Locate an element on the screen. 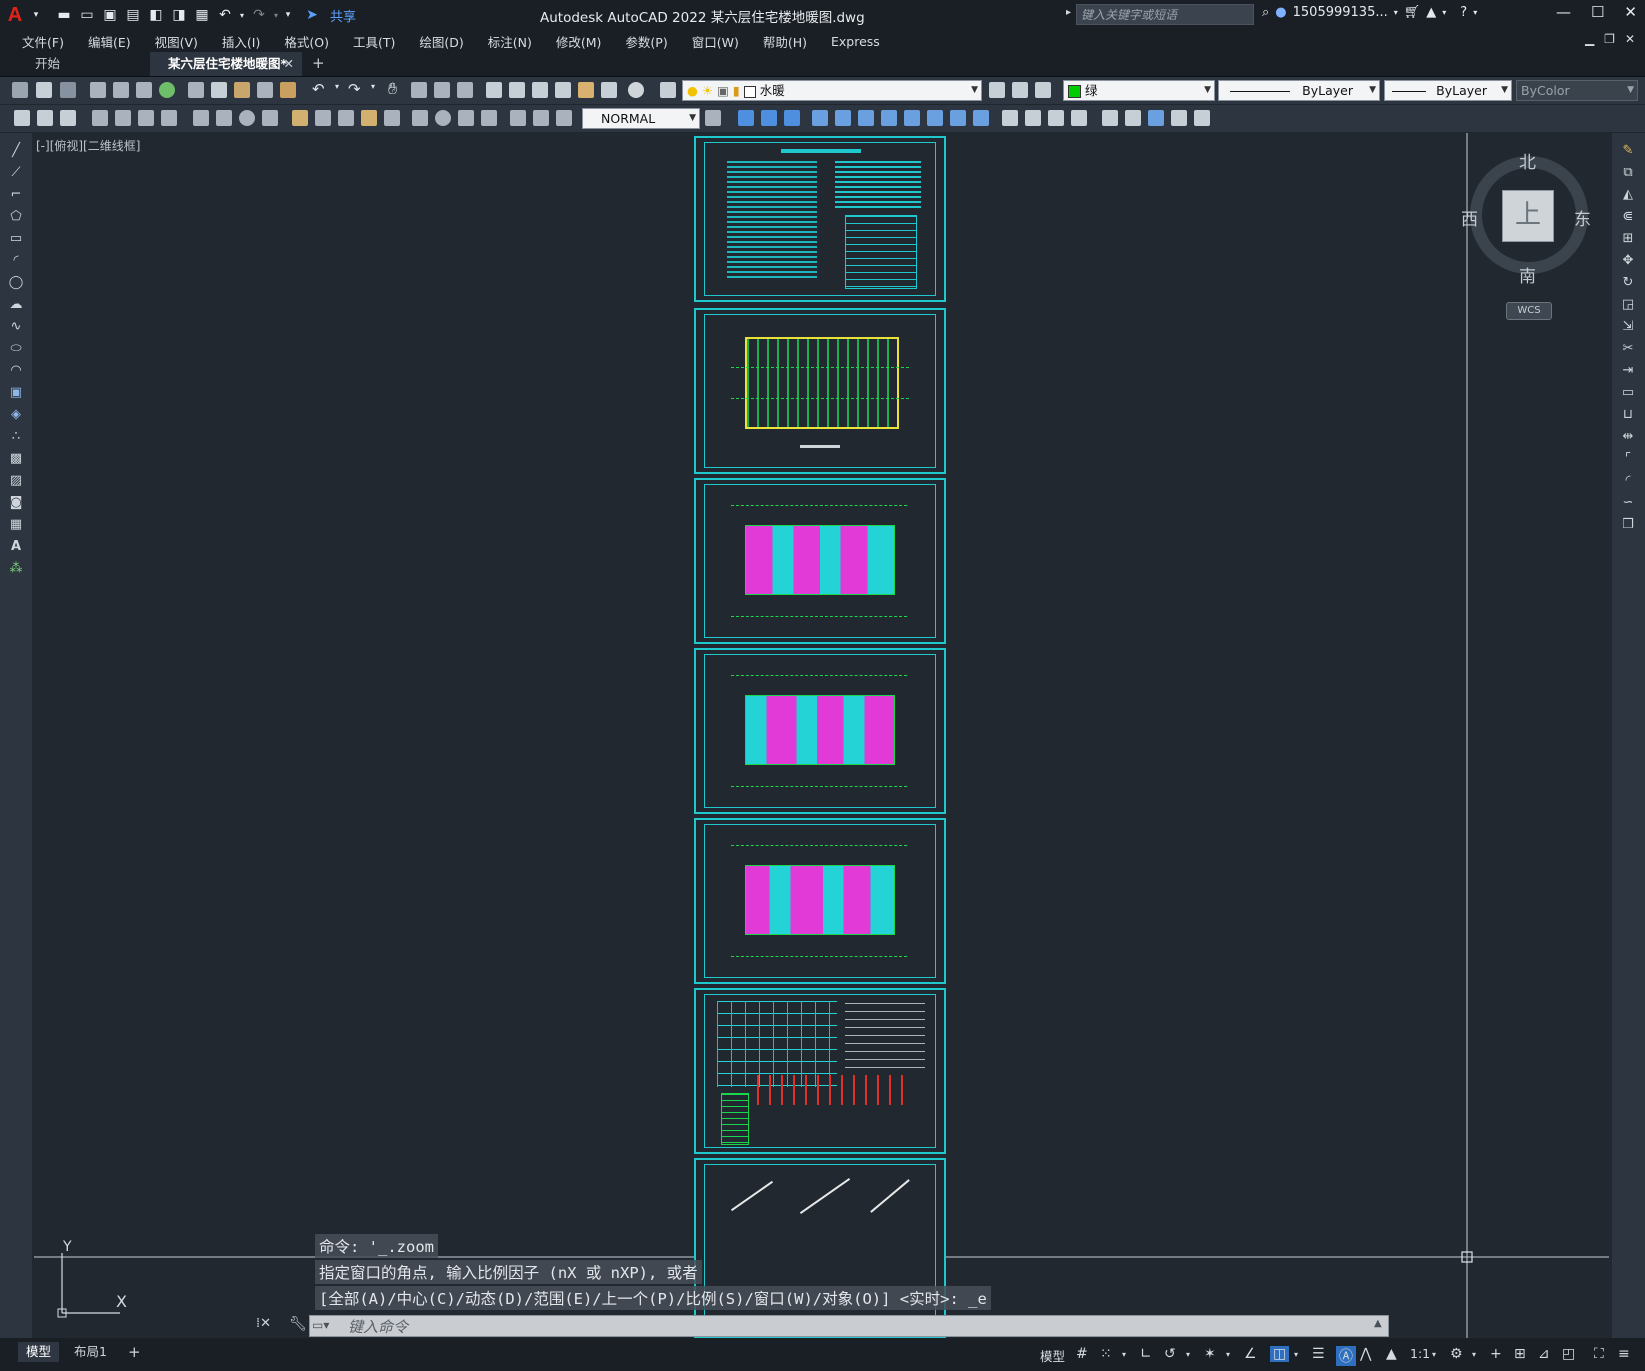 Image resolution: width=1645 pixels, height=1371 pixels. tab-start: 开始 is located at coordinates (83, 64).